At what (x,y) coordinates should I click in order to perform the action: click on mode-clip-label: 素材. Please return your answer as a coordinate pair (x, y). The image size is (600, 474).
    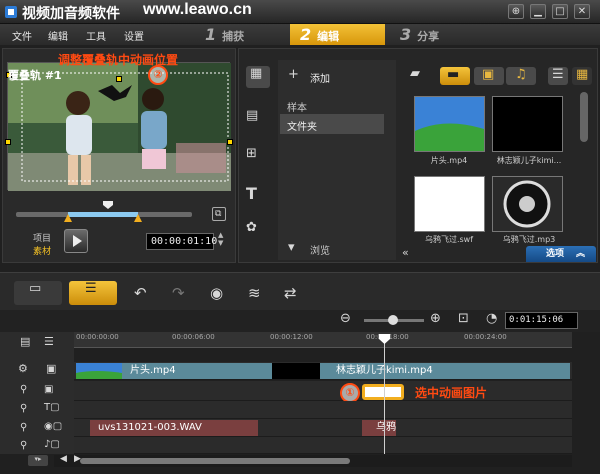
    Looking at the image, I should click on (42, 250).